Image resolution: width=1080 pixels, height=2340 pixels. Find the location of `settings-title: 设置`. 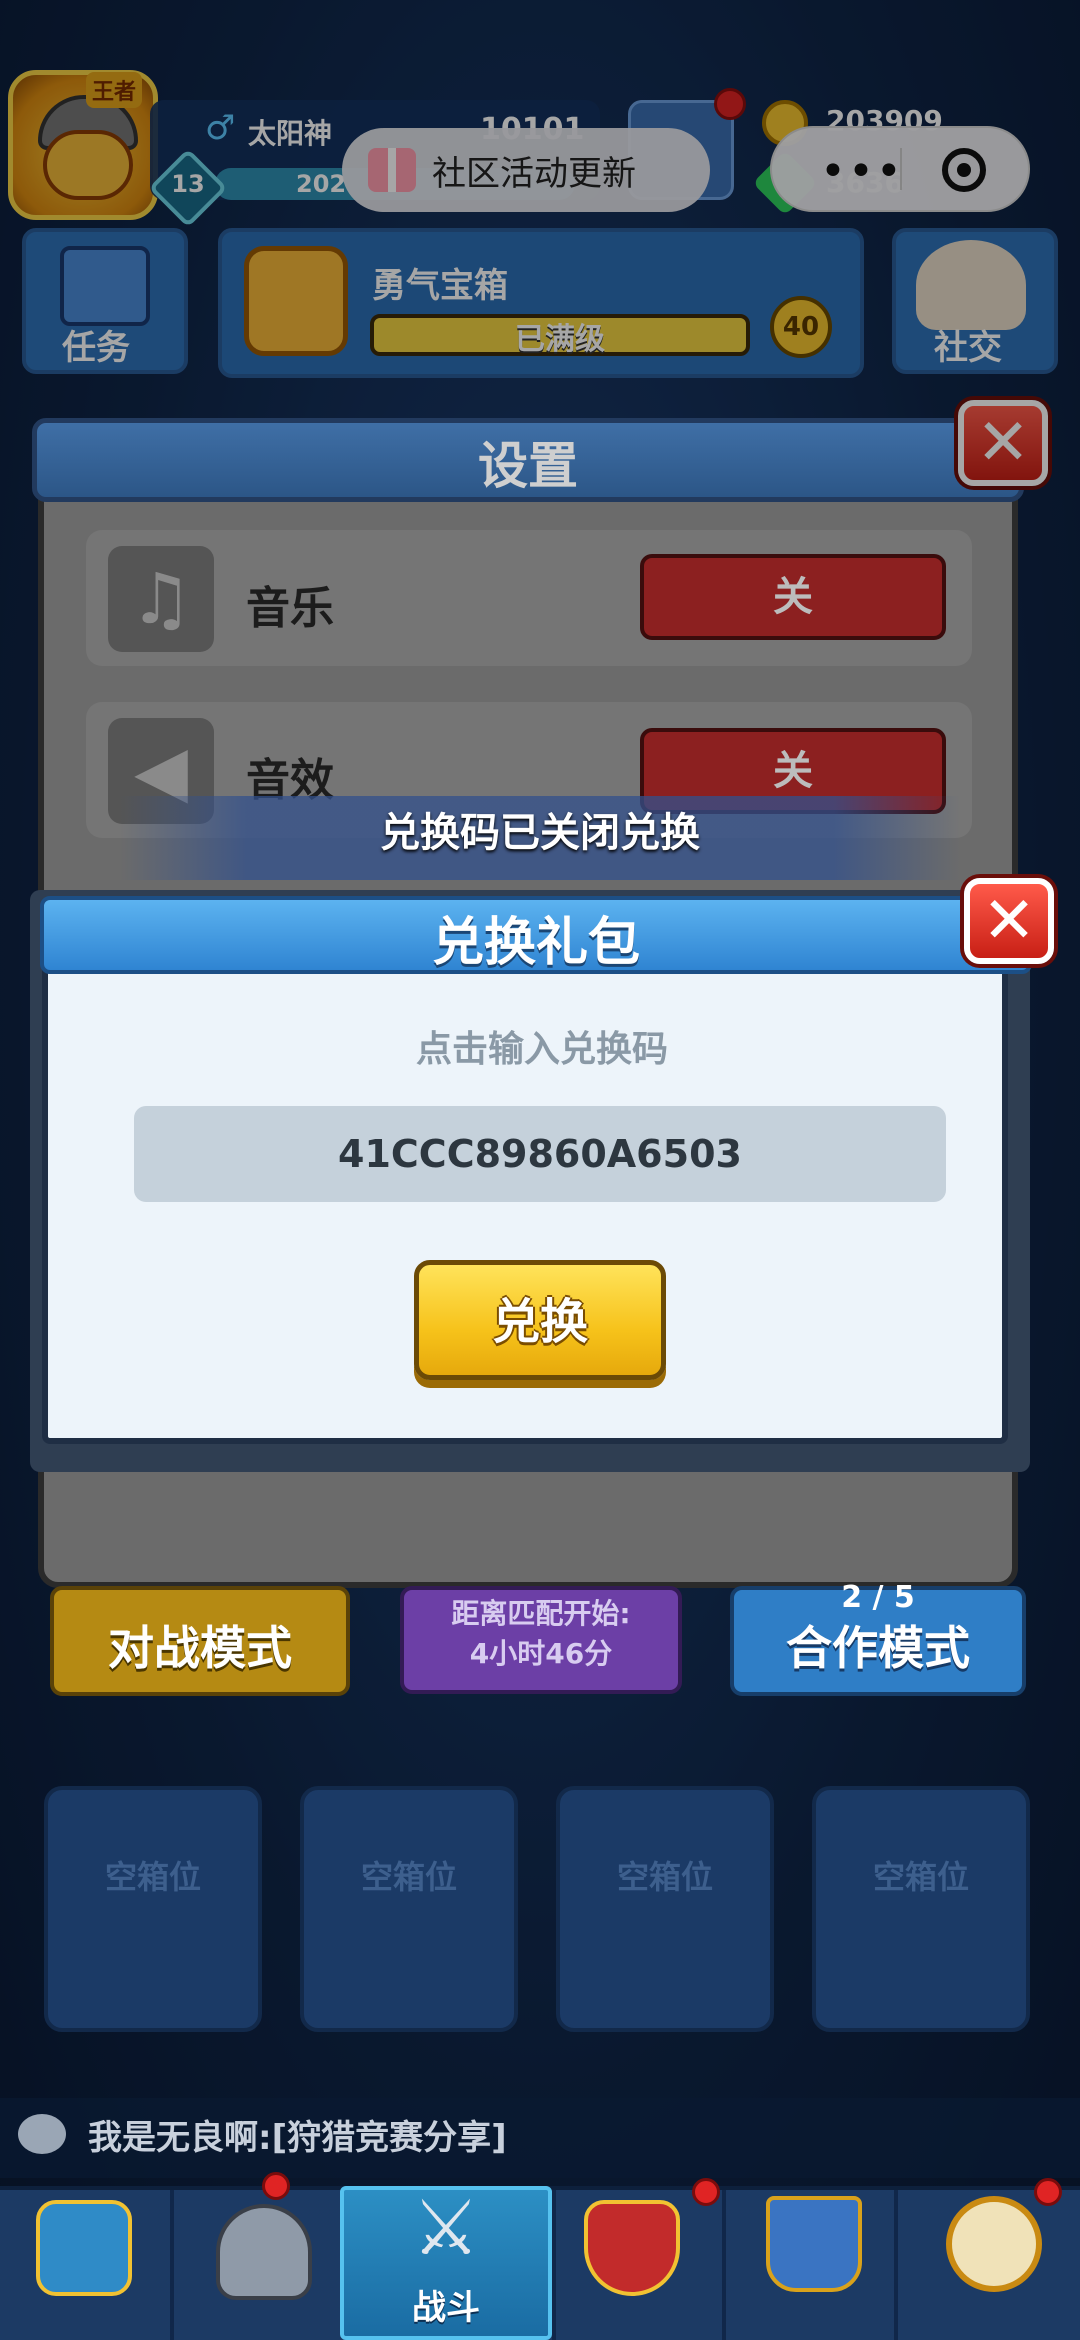

settings-title: 设置 is located at coordinates (528, 466).